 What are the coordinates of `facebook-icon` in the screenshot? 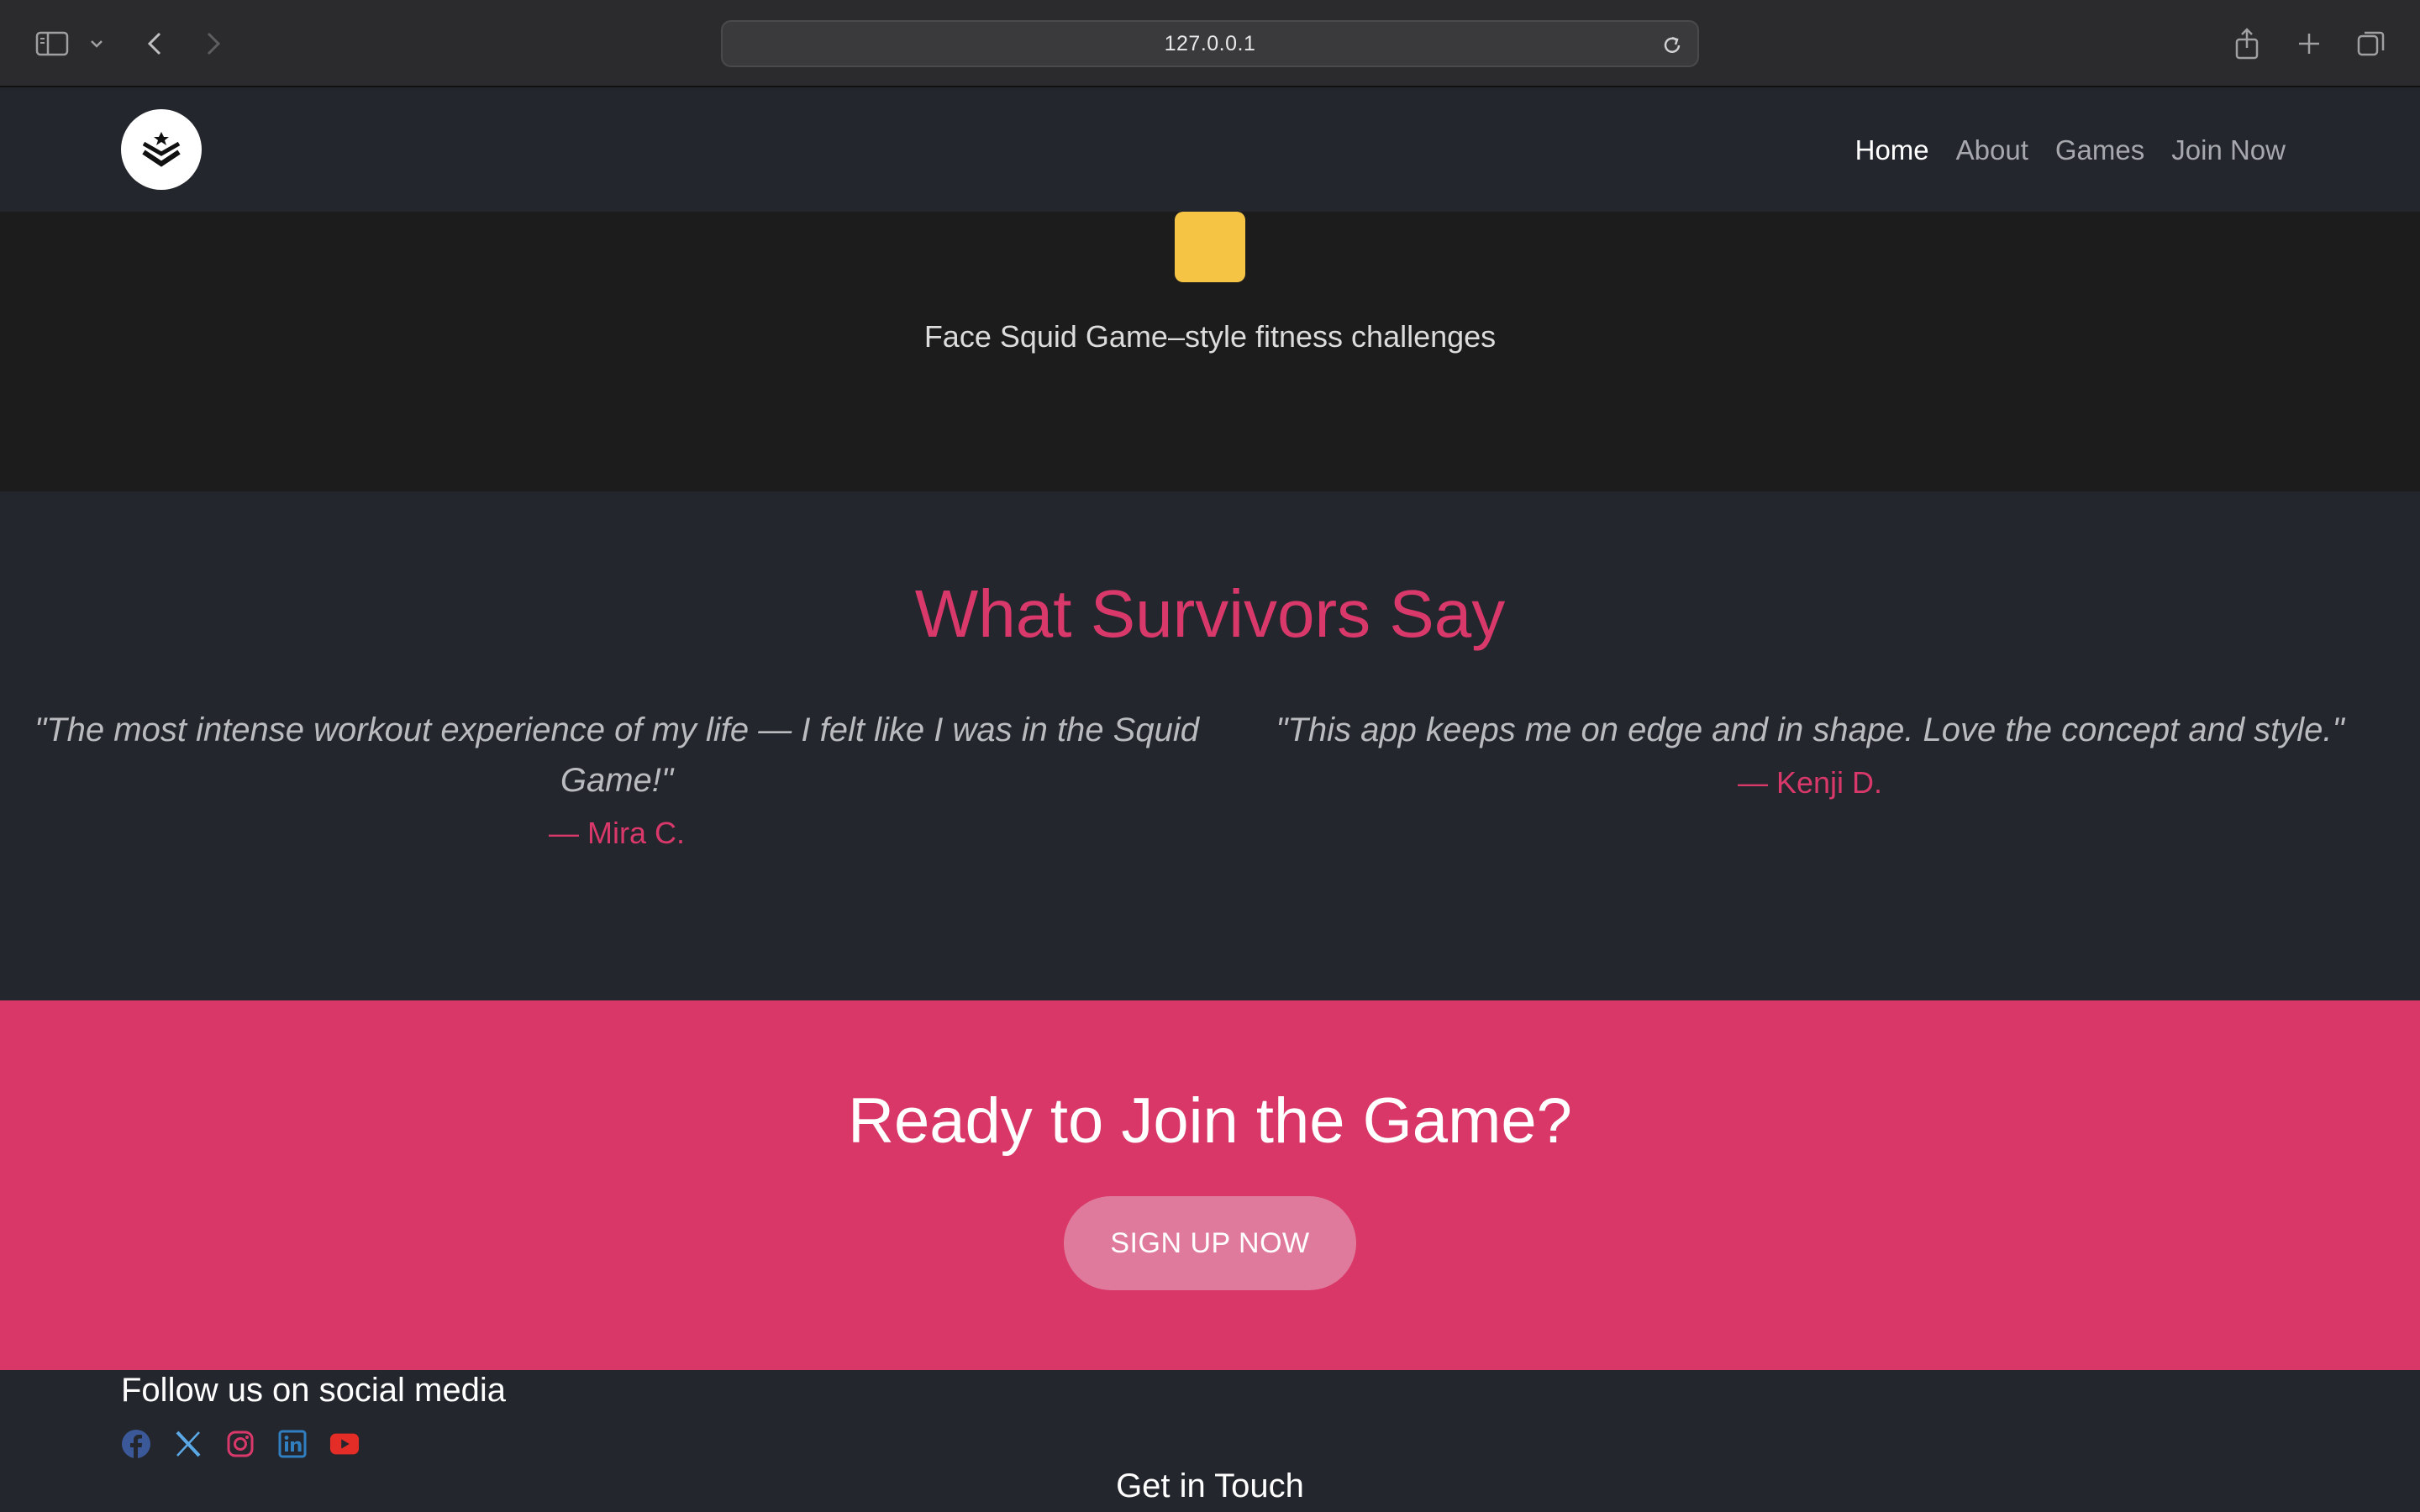 It's located at (136, 1444).